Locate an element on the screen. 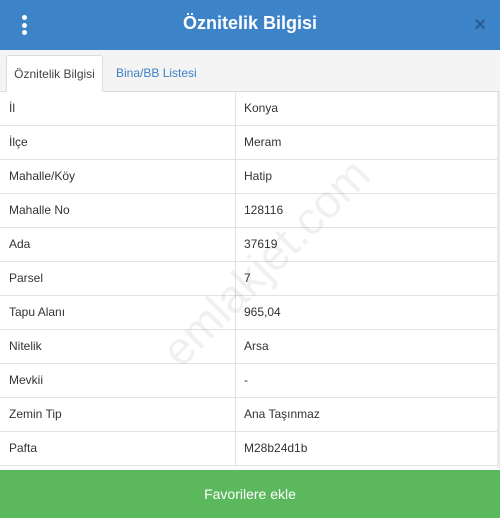 Image resolution: width=500 pixels, height=518 pixels. table-row: Mahalle/Köy Hatip is located at coordinates (248, 177).